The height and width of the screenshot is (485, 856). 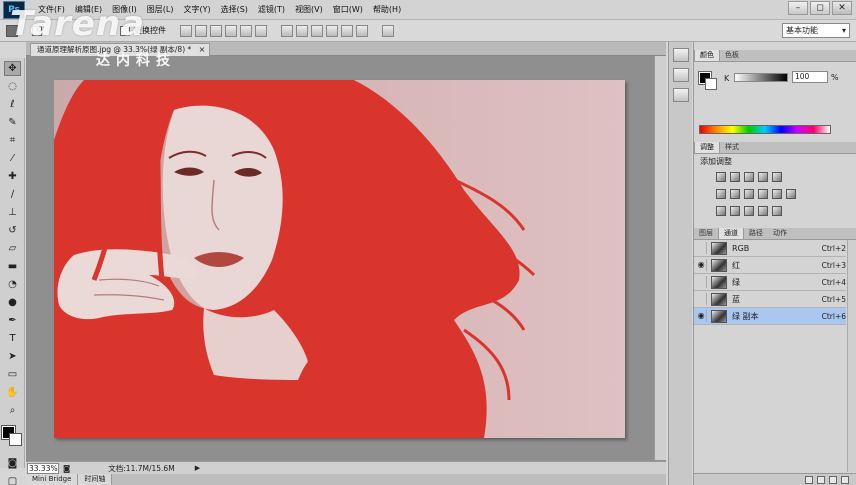 What do you see at coordinates (197, 468) in the screenshot?
I see `status-arrow-icon: ▶` at bounding box center [197, 468].